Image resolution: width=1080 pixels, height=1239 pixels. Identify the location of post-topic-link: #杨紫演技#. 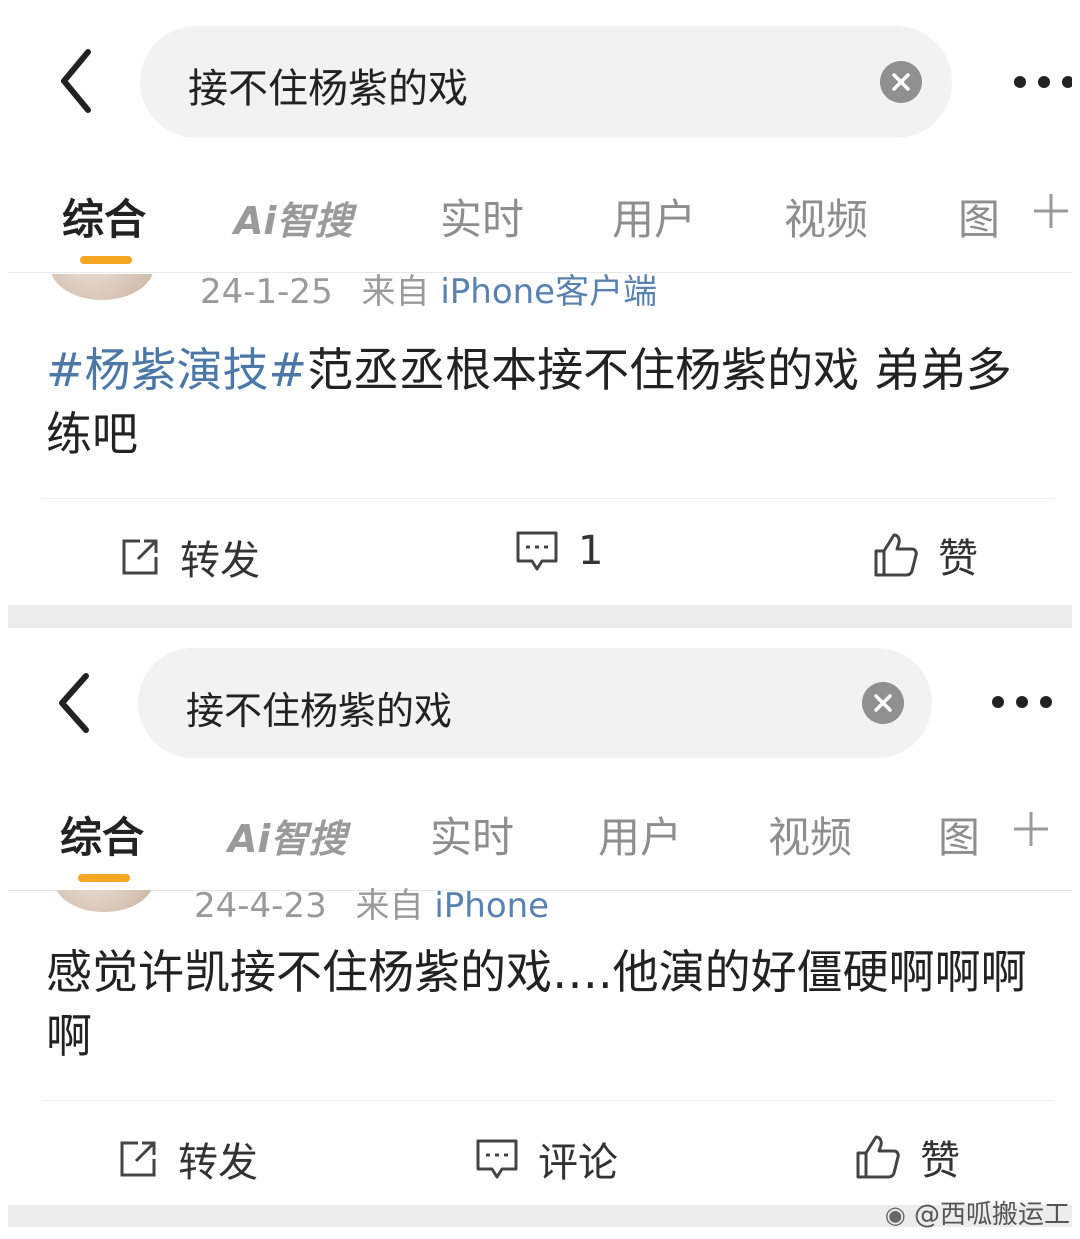
(176, 370).